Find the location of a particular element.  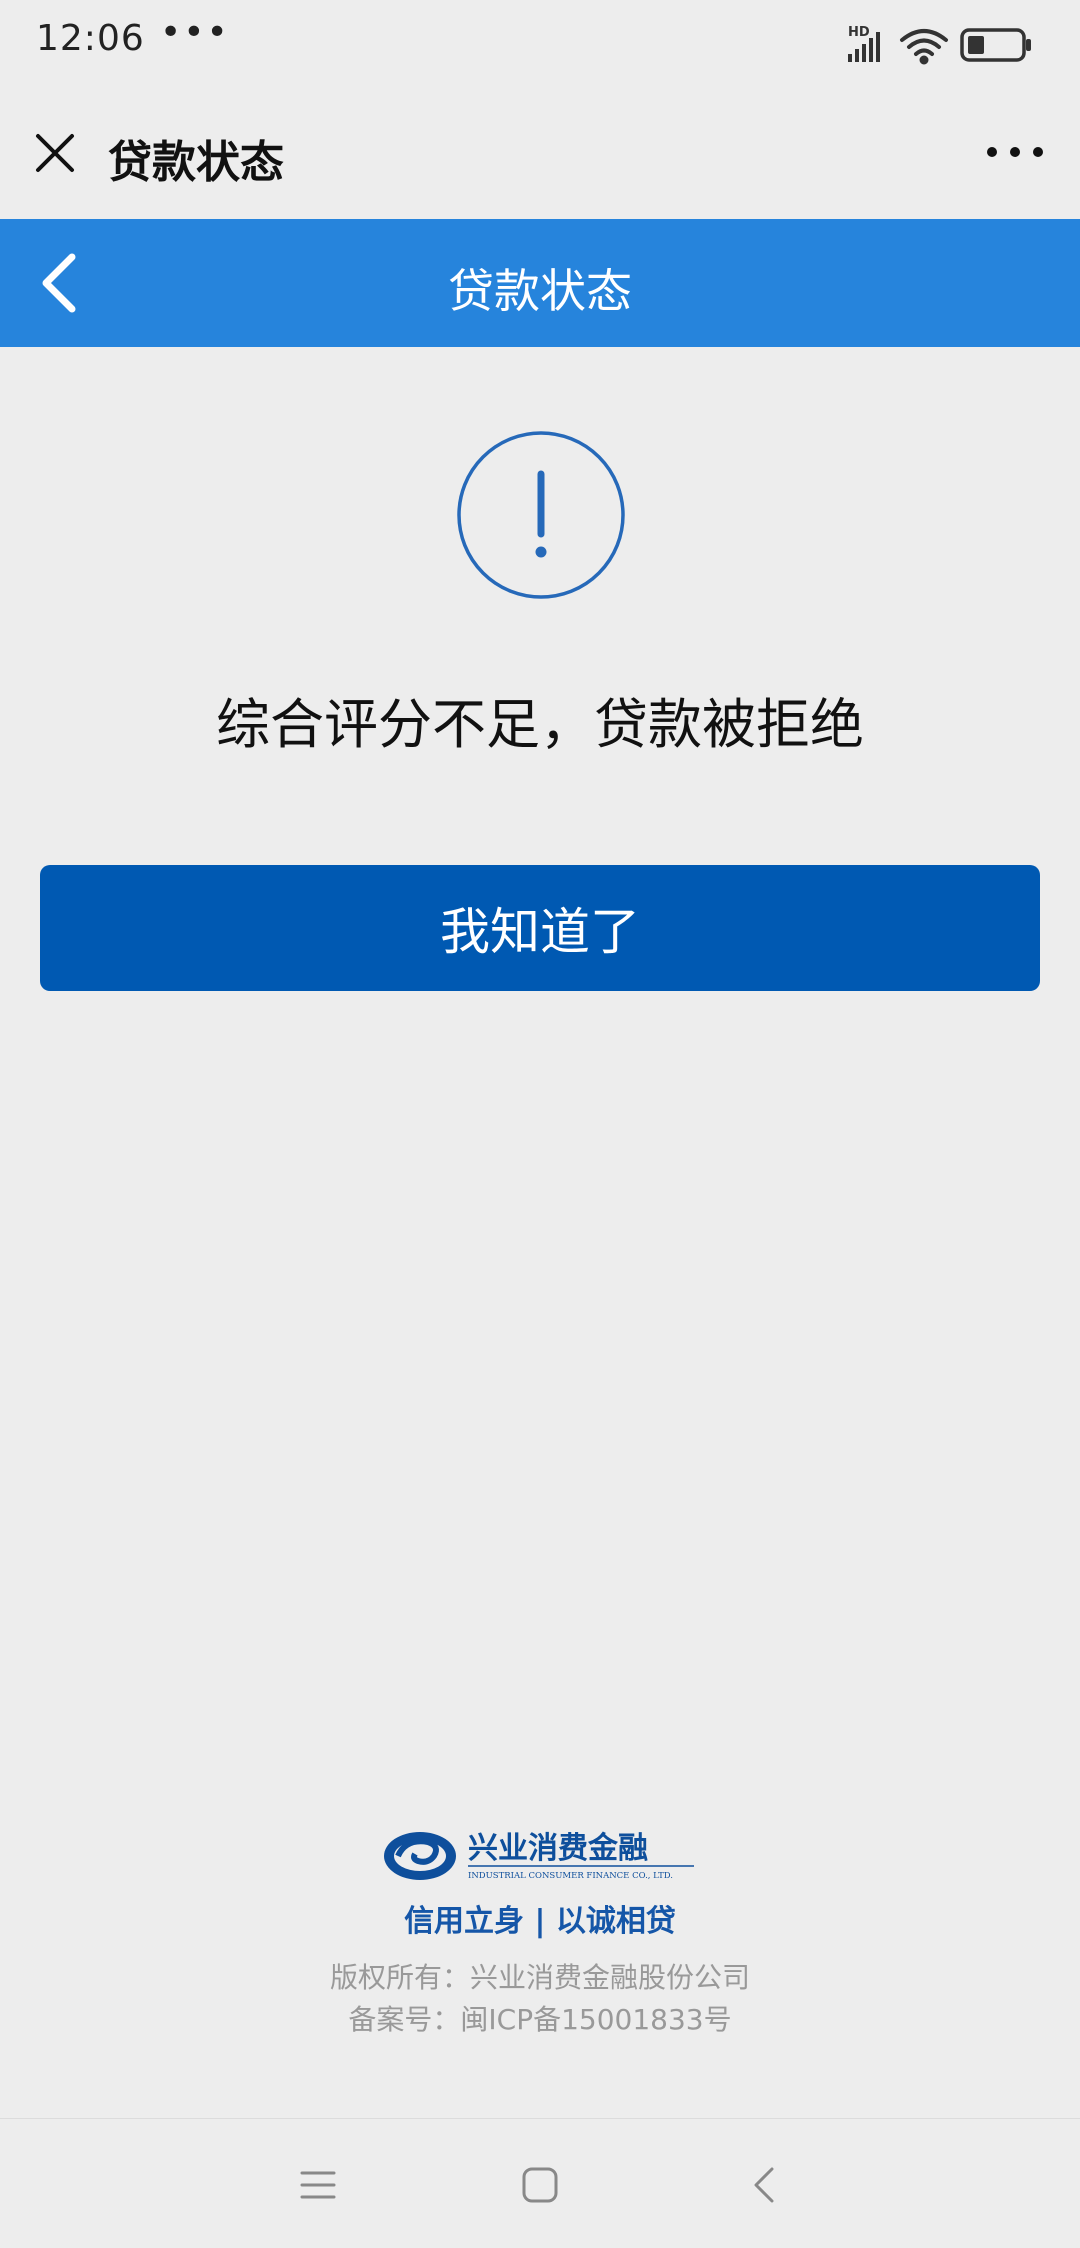

system-nav-bar is located at coordinates (540, 2183).